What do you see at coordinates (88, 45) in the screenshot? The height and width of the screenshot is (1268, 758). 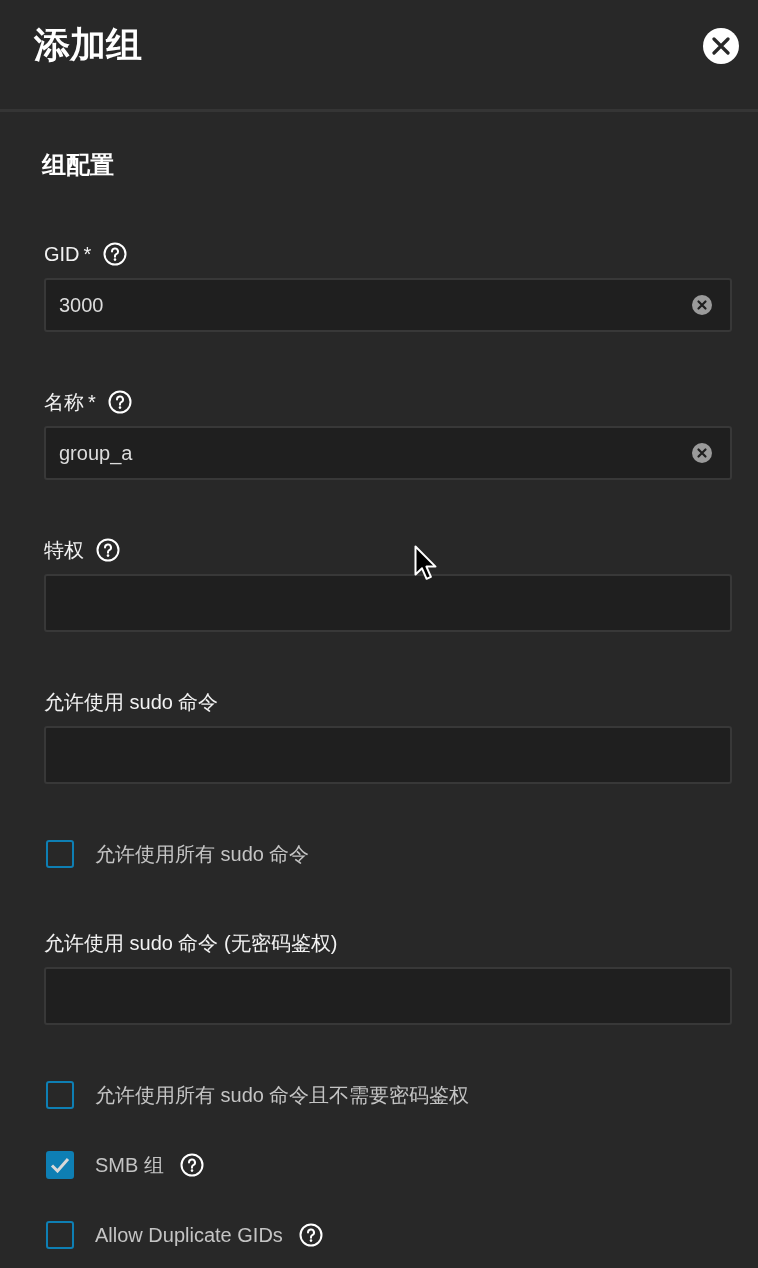 I see `dialog-title: 添加组` at bounding box center [88, 45].